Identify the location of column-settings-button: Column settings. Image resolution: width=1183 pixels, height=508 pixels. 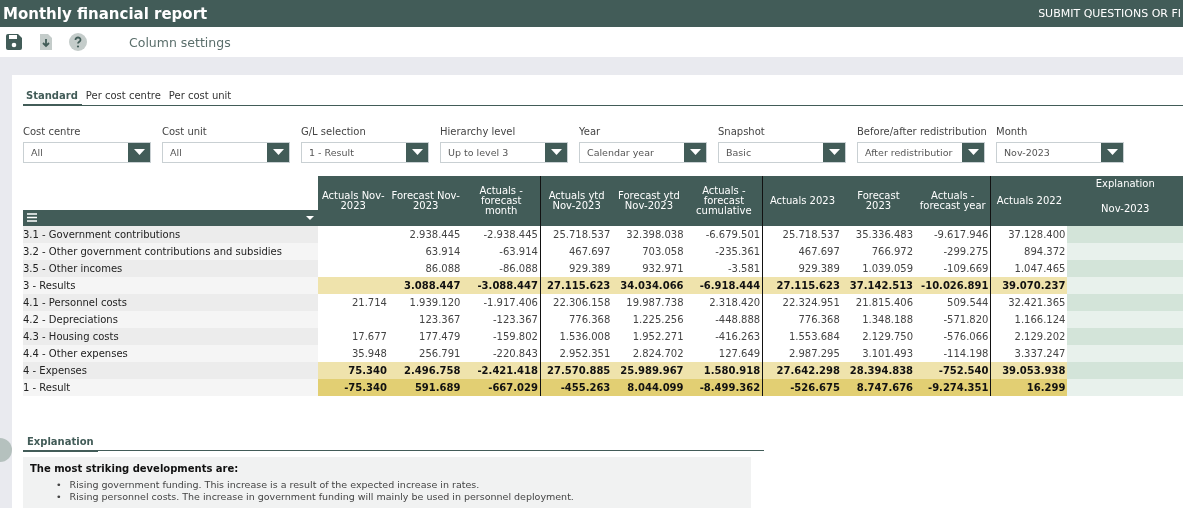
(180, 42).